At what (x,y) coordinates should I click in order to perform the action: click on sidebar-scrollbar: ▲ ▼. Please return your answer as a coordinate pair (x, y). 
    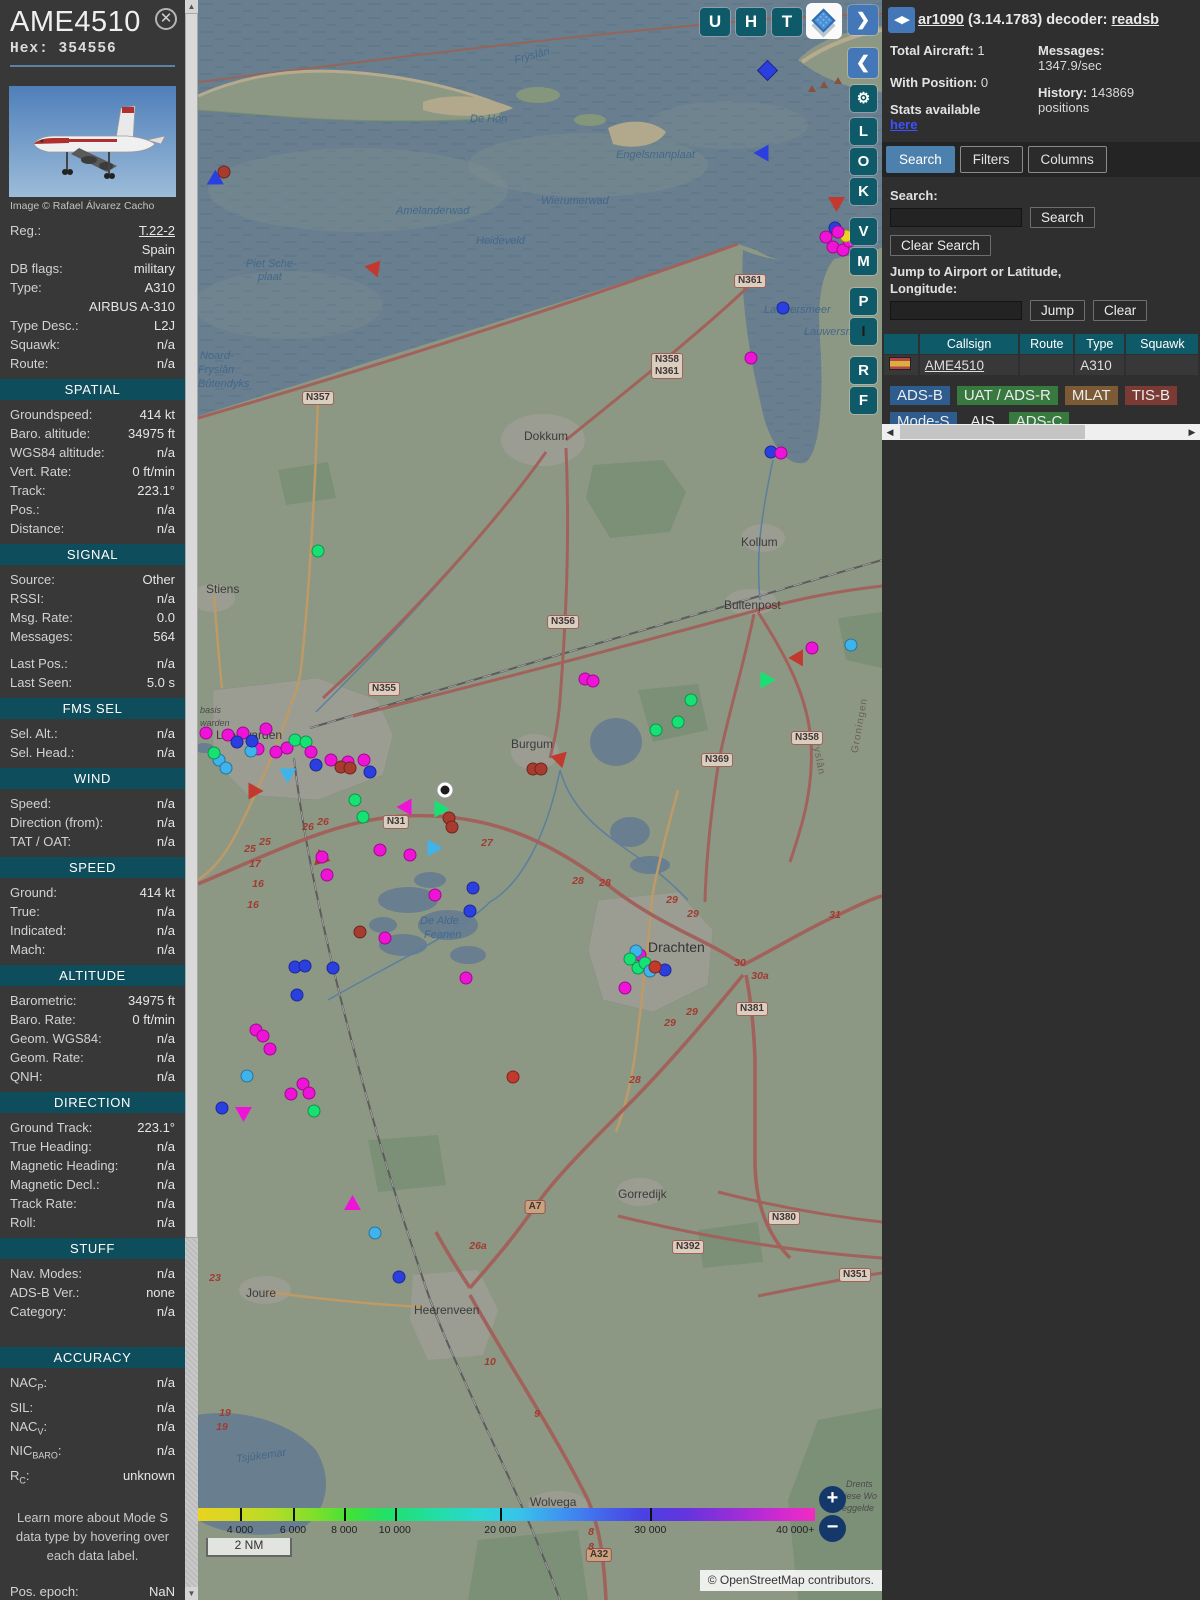
    Looking at the image, I should click on (191, 800).